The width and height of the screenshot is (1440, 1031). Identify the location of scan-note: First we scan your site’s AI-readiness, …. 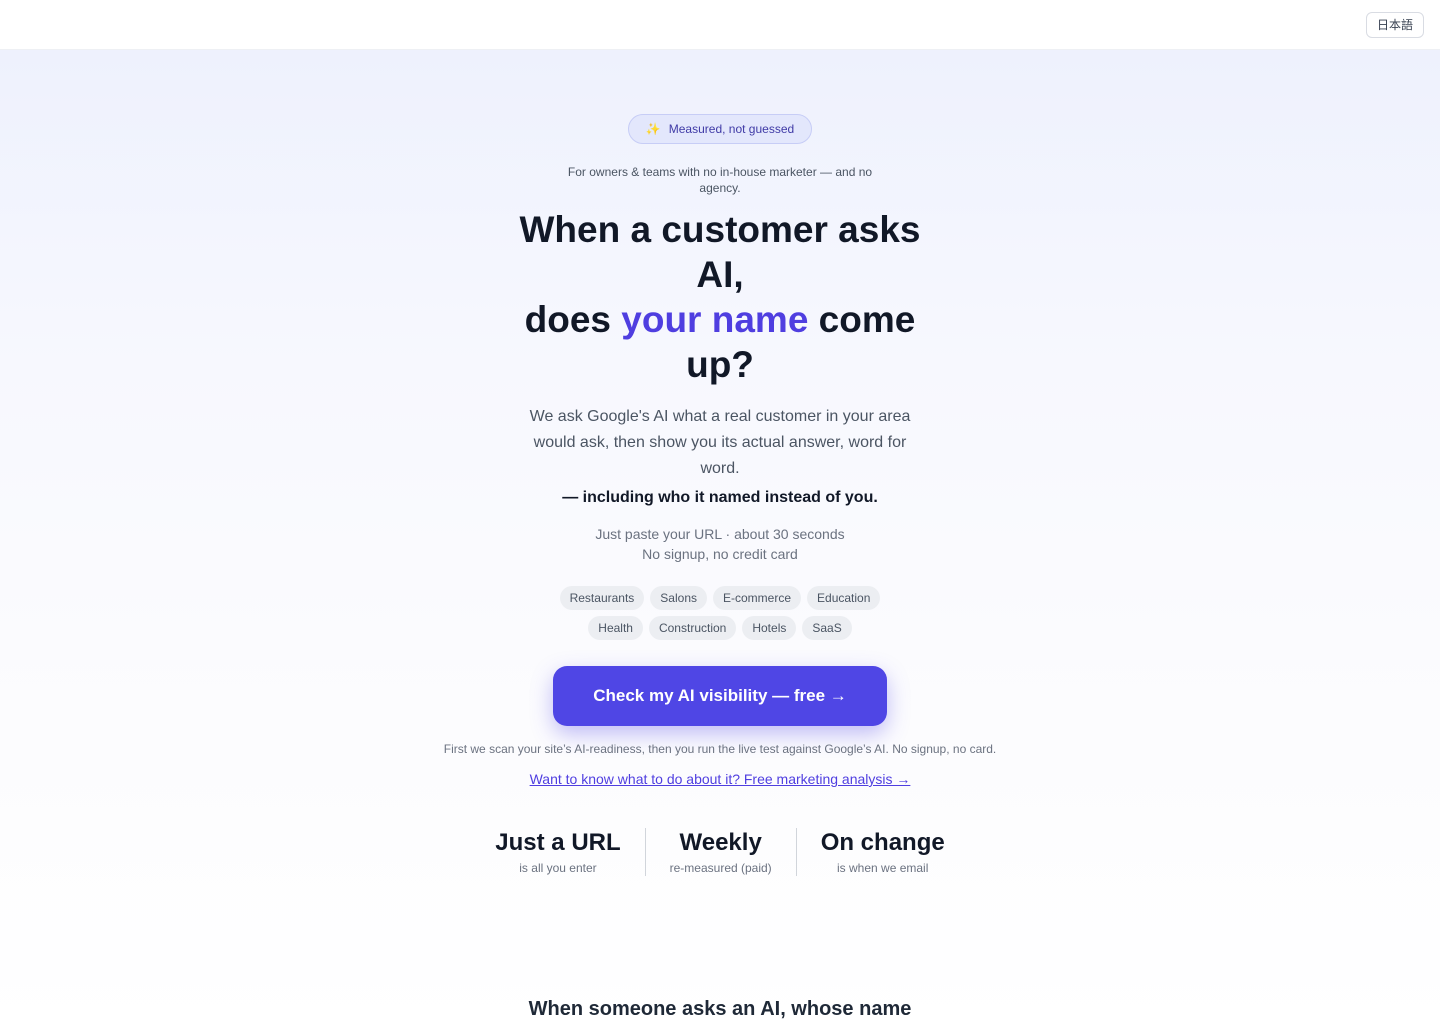
(720, 749).